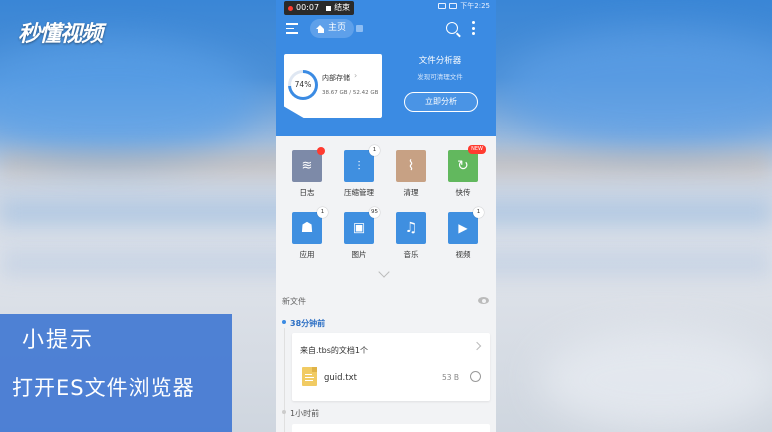 This screenshot has height=432, width=772. Describe the element at coordinates (310, 225) in the screenshot. I see `android-icon: ☗ 1` at that location.